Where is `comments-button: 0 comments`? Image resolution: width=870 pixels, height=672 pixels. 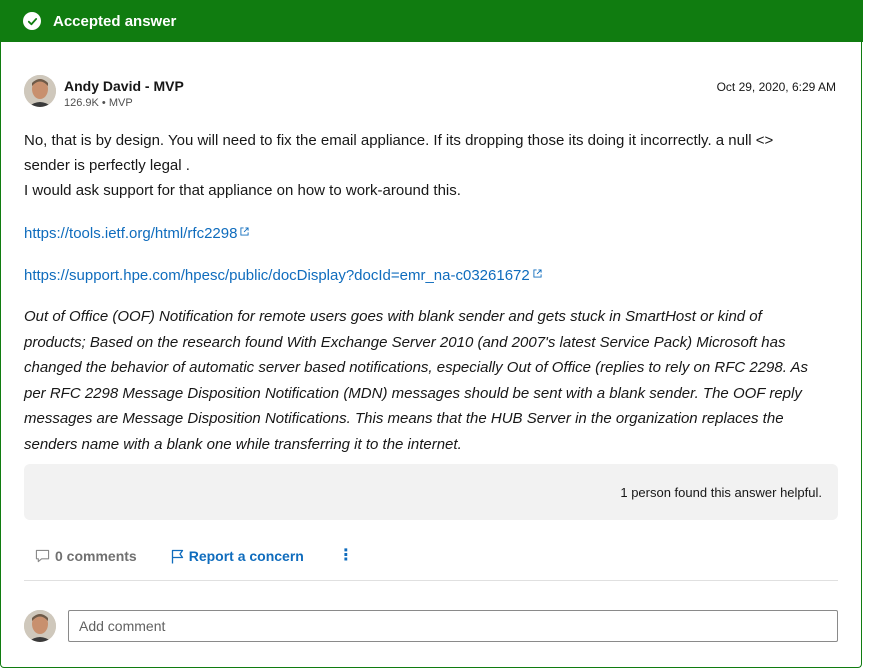
comments-button: 0 comments is located at coordinates (86, 556).